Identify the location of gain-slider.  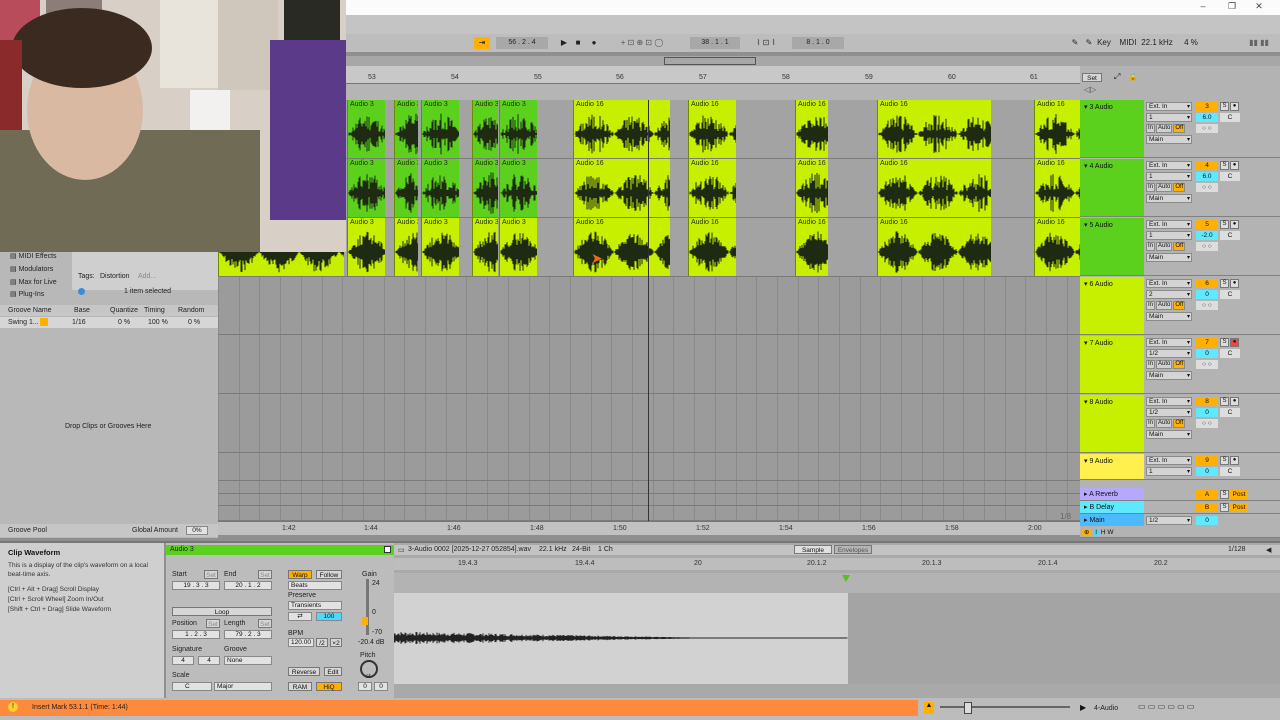
(367, 607).